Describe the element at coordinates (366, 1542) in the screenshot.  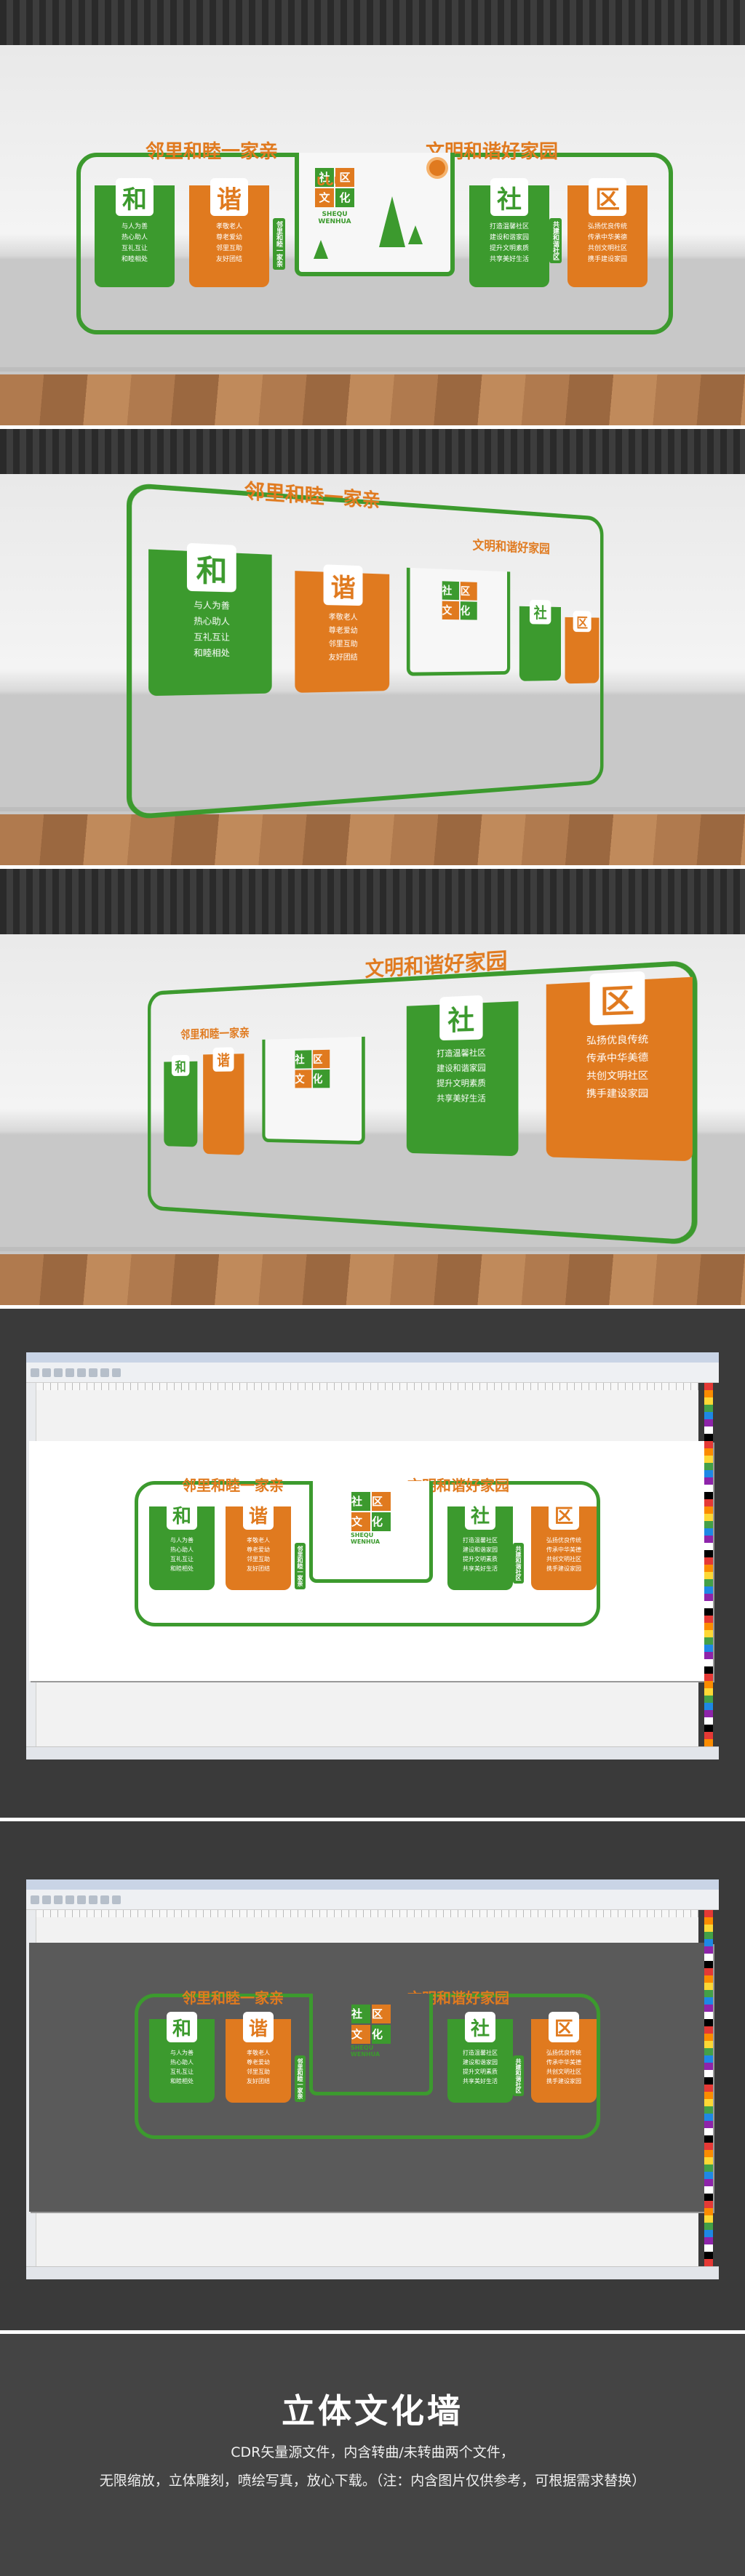
I see `center-pinyin-2: WENHUA` at that location.